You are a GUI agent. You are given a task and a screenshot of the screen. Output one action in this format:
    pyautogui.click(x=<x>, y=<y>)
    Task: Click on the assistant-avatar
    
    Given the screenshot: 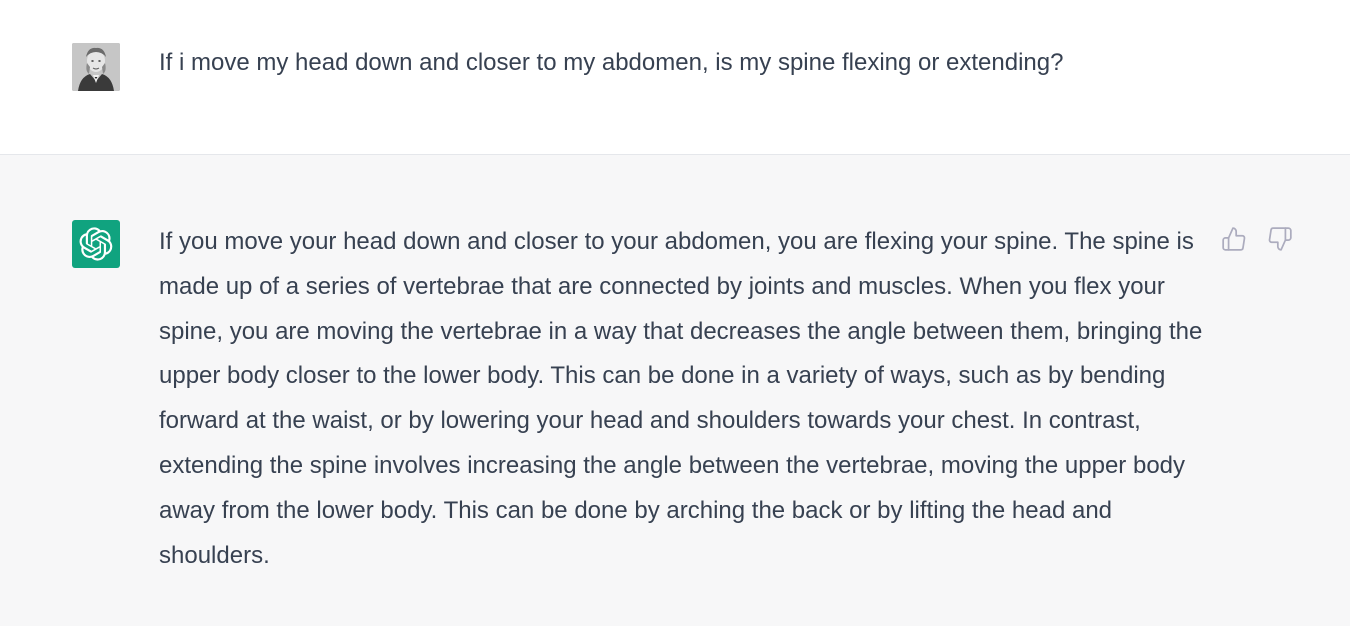 What is the action you would take?
    pyautogui.click(x=96, y=244)
    